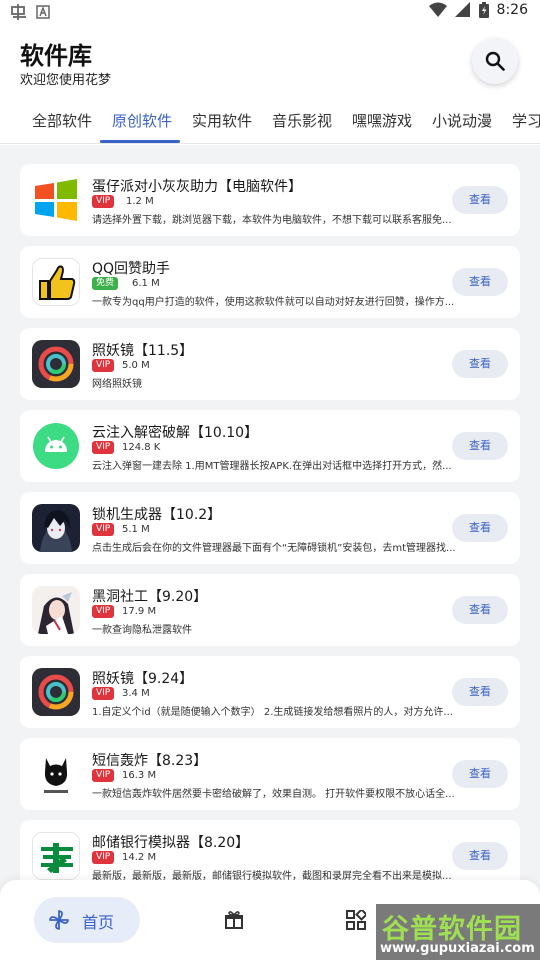 The image size is (540, 960). Describe the element at coordinates (150, 597) in the screenshot. I see `app-title: 黑洞社工【9.20】` at that location.